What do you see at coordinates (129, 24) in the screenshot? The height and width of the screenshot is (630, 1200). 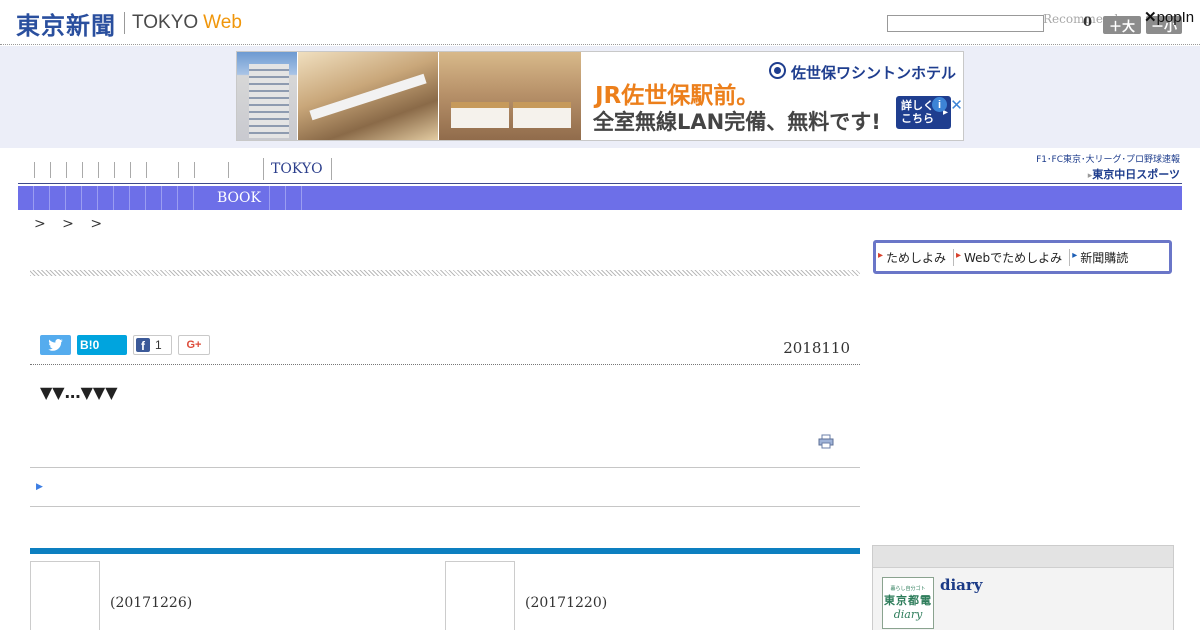 I see `site-logo: 東京新聞 TOKYO Web` at bounding box center [129, 24].